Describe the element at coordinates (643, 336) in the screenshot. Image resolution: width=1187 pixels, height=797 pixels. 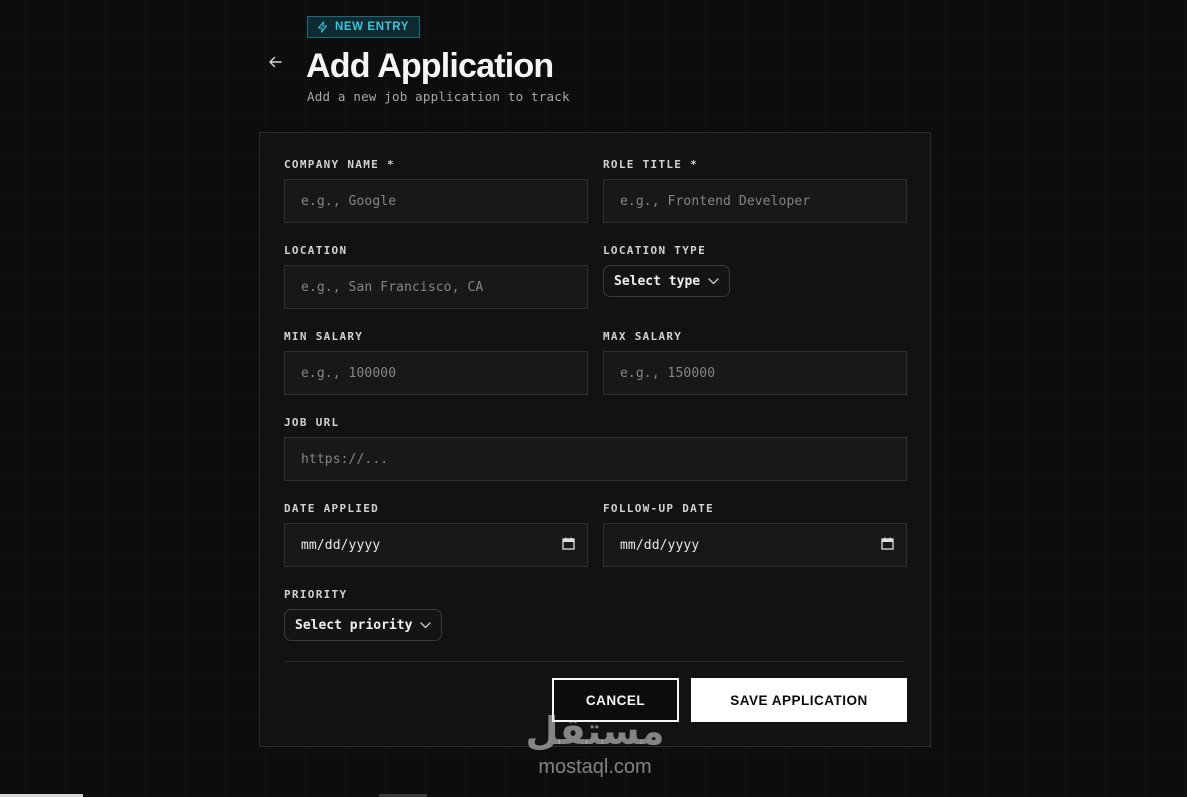
I see `max-salary-label: MAX SALARY` at that location.